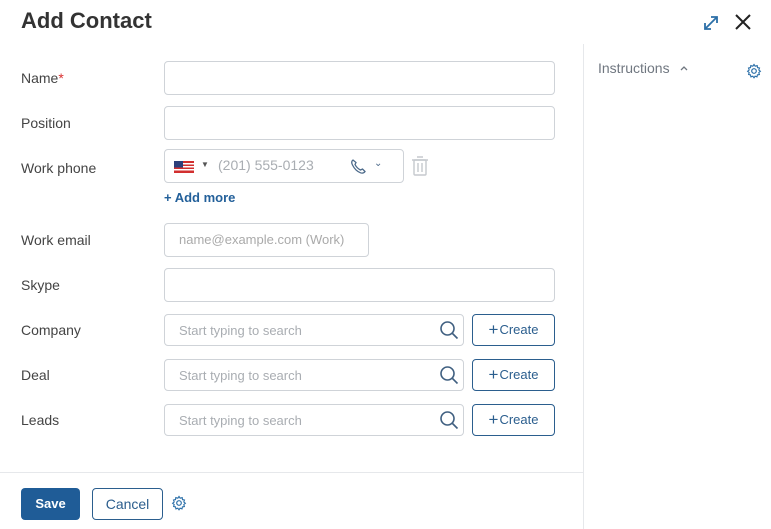  I want to click on deal-search-input: Start typing to search, so click(314, 375).